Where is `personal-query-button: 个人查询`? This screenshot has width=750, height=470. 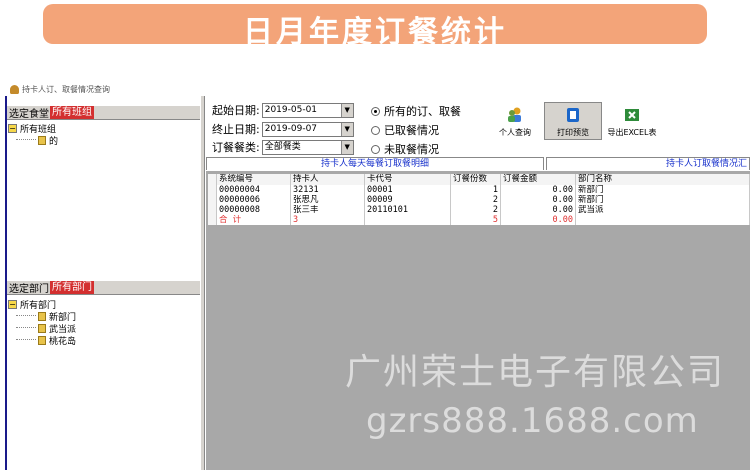
personal-query-button: 个人查询 is located at coordinates (515, 121).